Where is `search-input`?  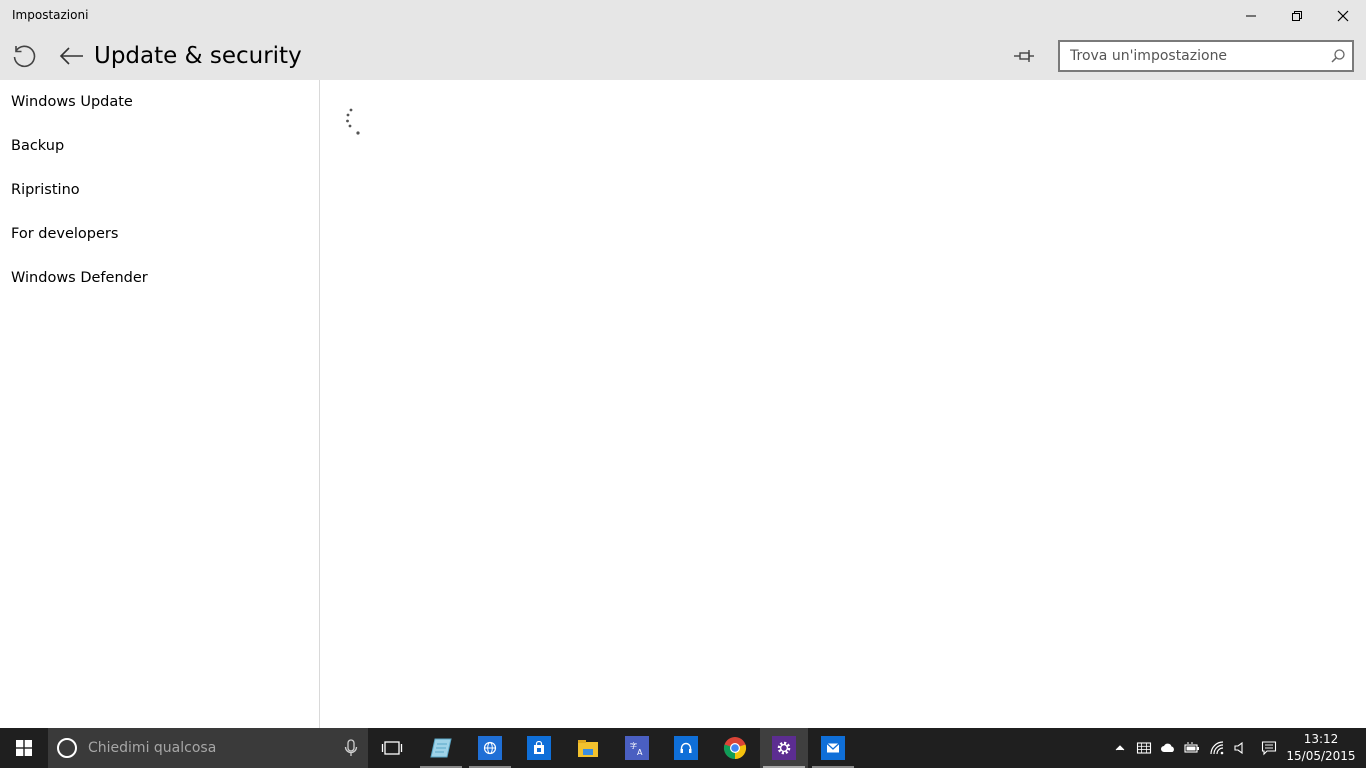
search-input is located at coordinates (1191, 56).